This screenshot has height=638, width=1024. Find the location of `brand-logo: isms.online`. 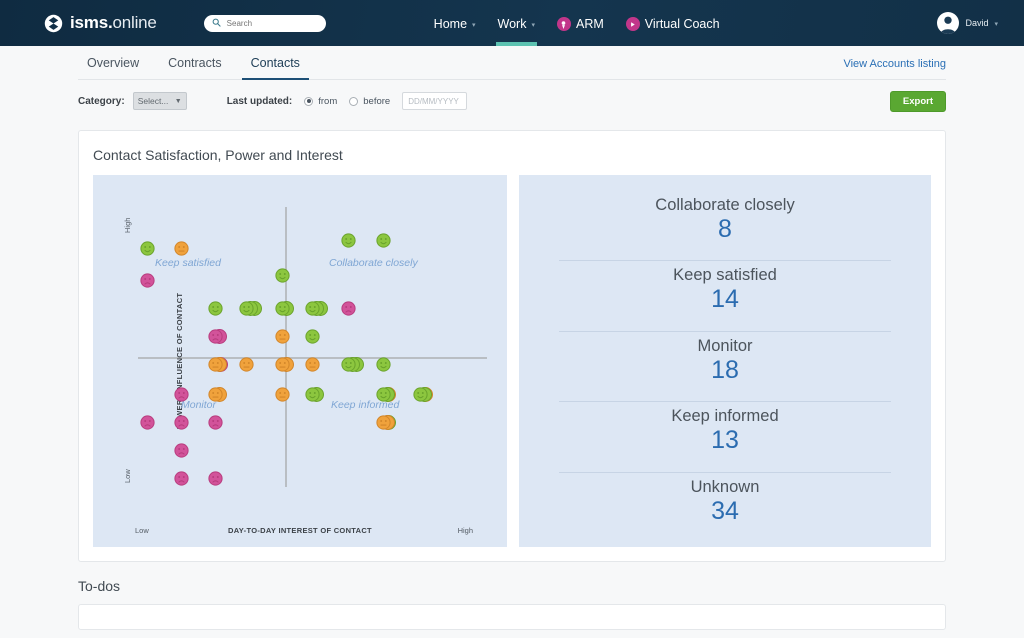

brand-logo: isms.online is located at coordinates (100, 23).